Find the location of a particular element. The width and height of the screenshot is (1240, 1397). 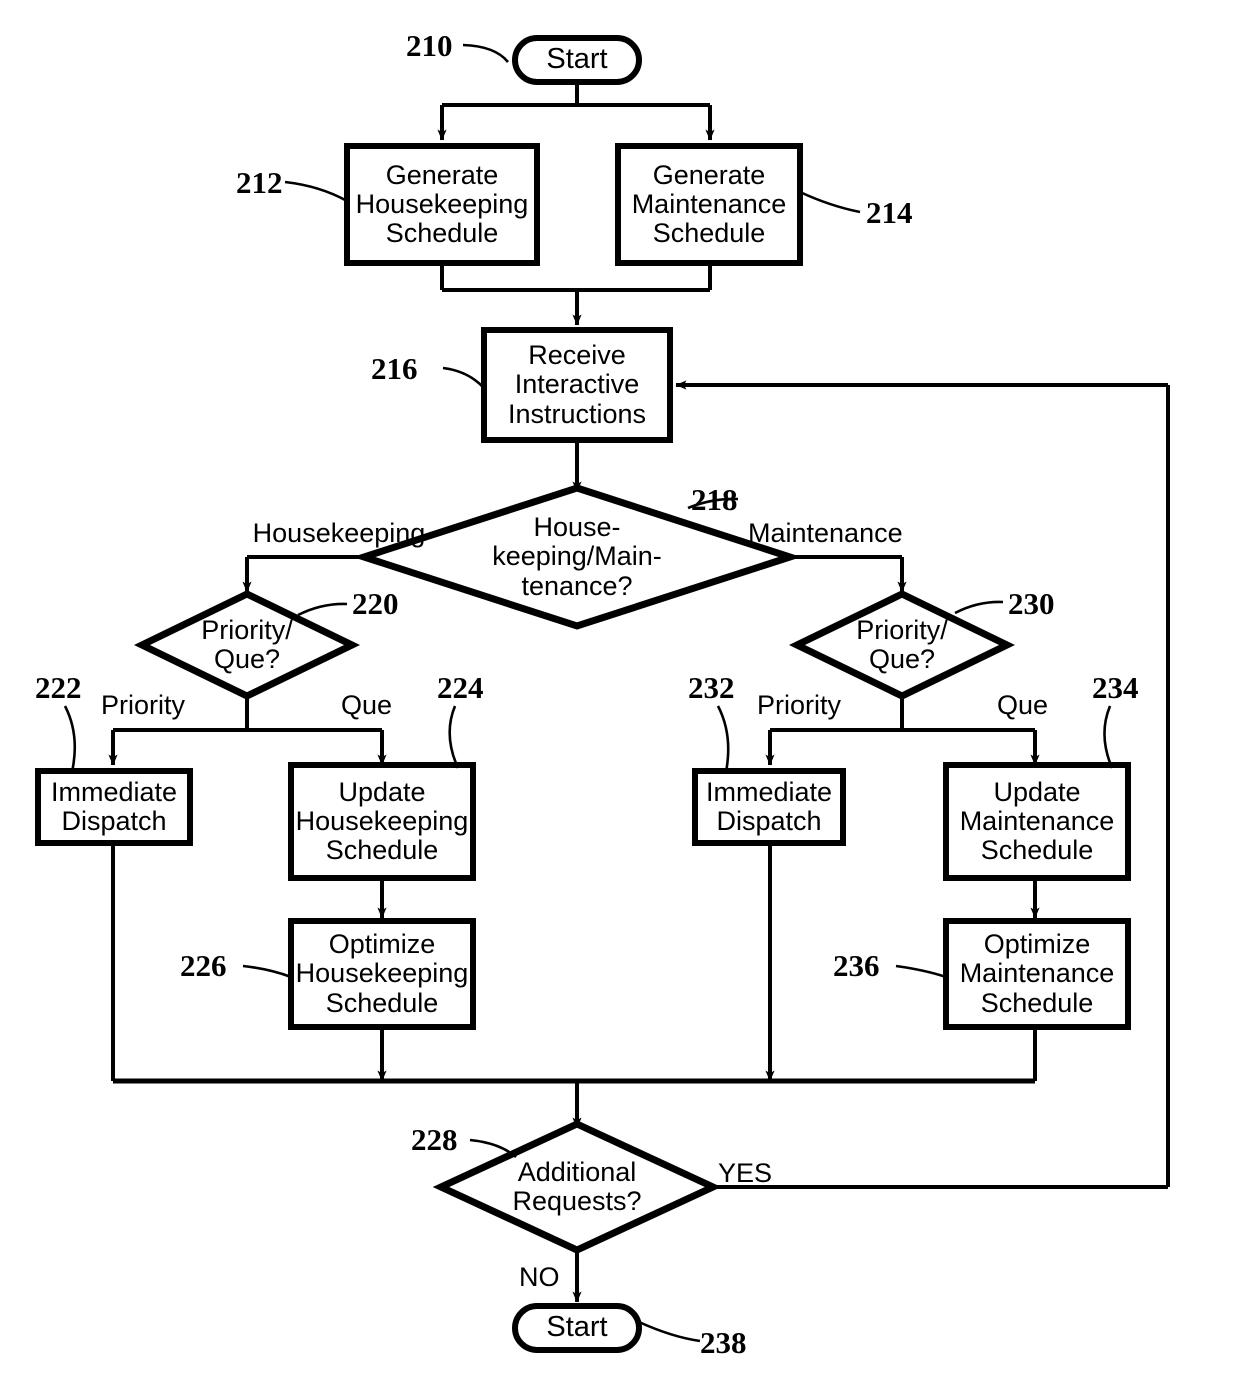

ref-numeral-238: 238 is located at coordinates (723, 1342).